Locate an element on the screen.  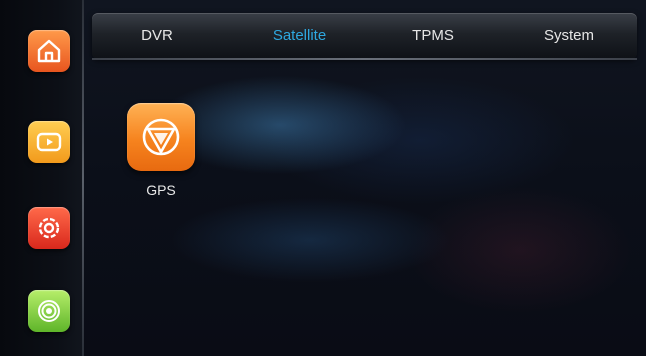
sidebar-home-button is located at coordinates (49, 51).